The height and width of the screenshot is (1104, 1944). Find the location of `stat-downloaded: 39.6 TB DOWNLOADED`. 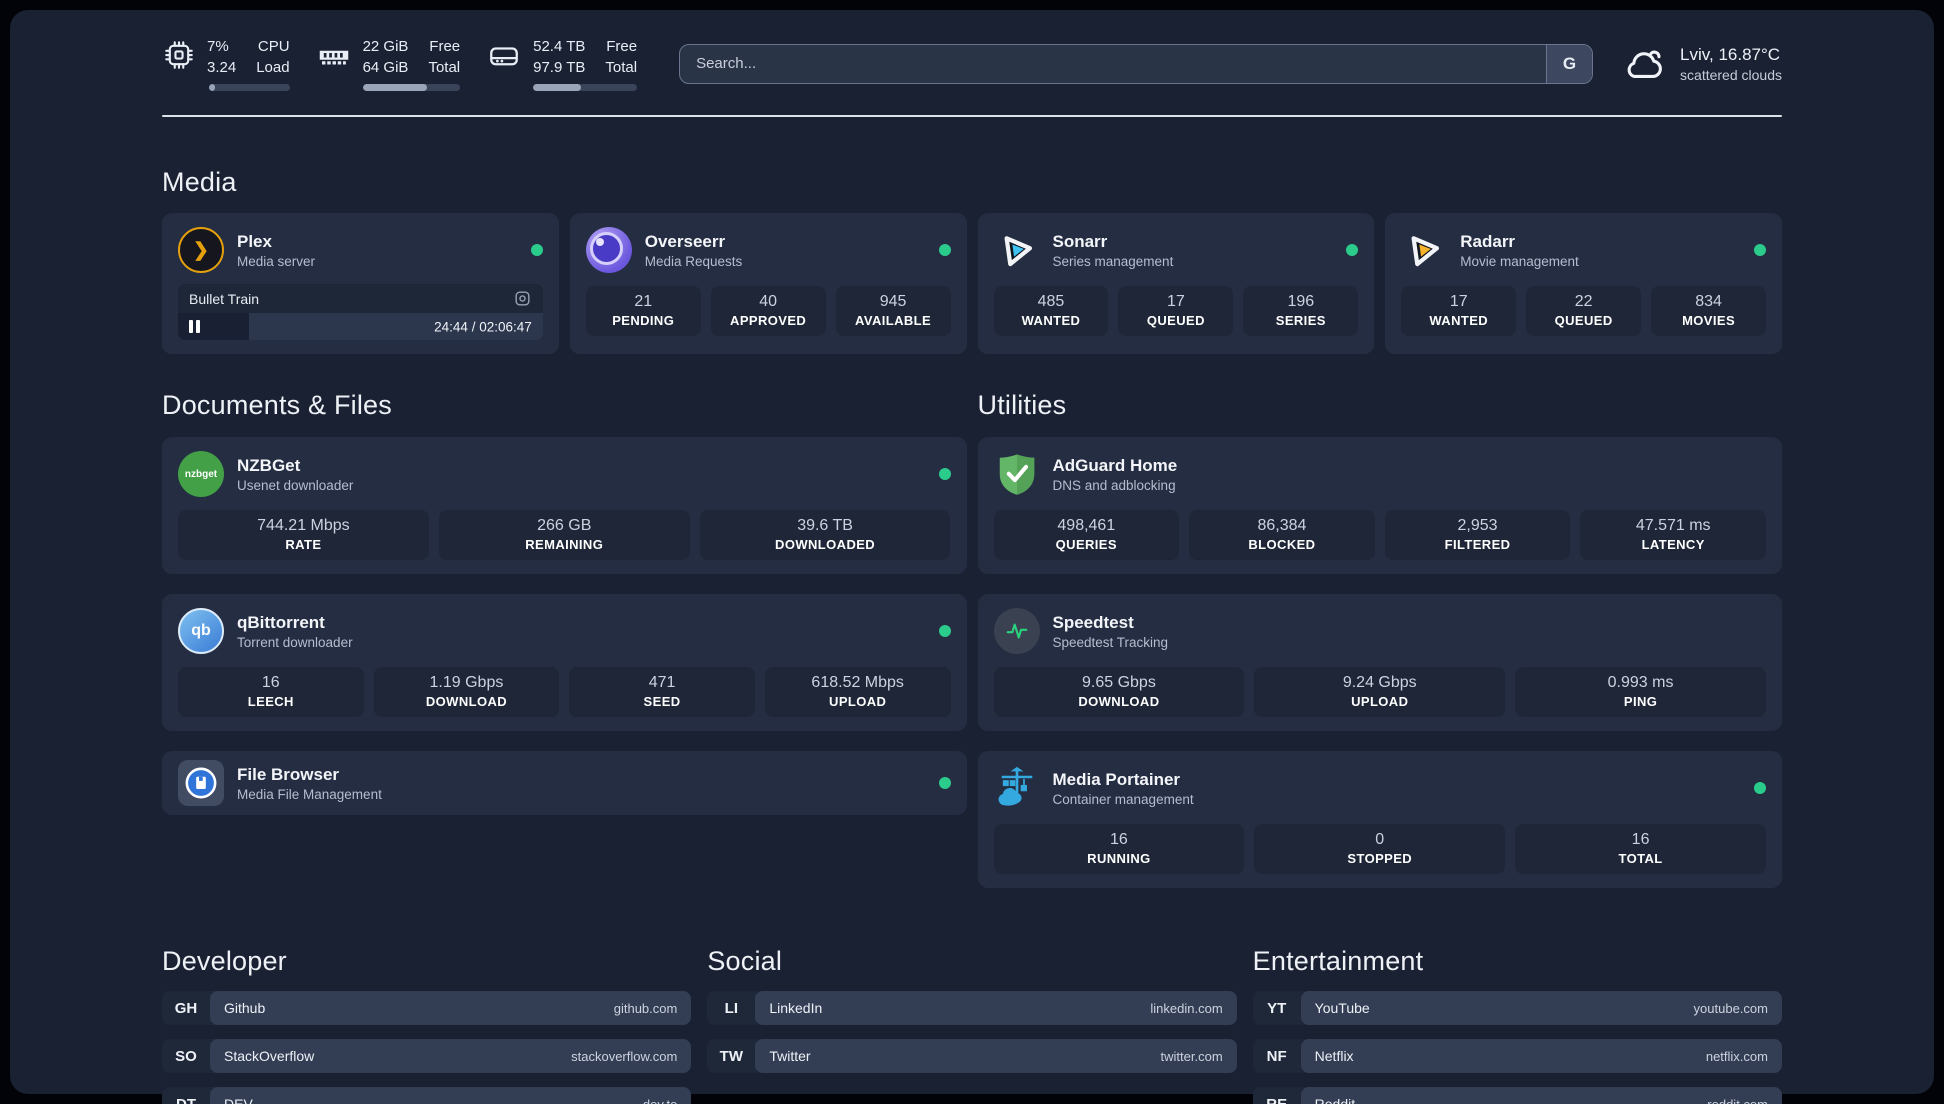

stat-downloaded: 39.6 TB DOWNLOADED is located at coordinates (825, 535).